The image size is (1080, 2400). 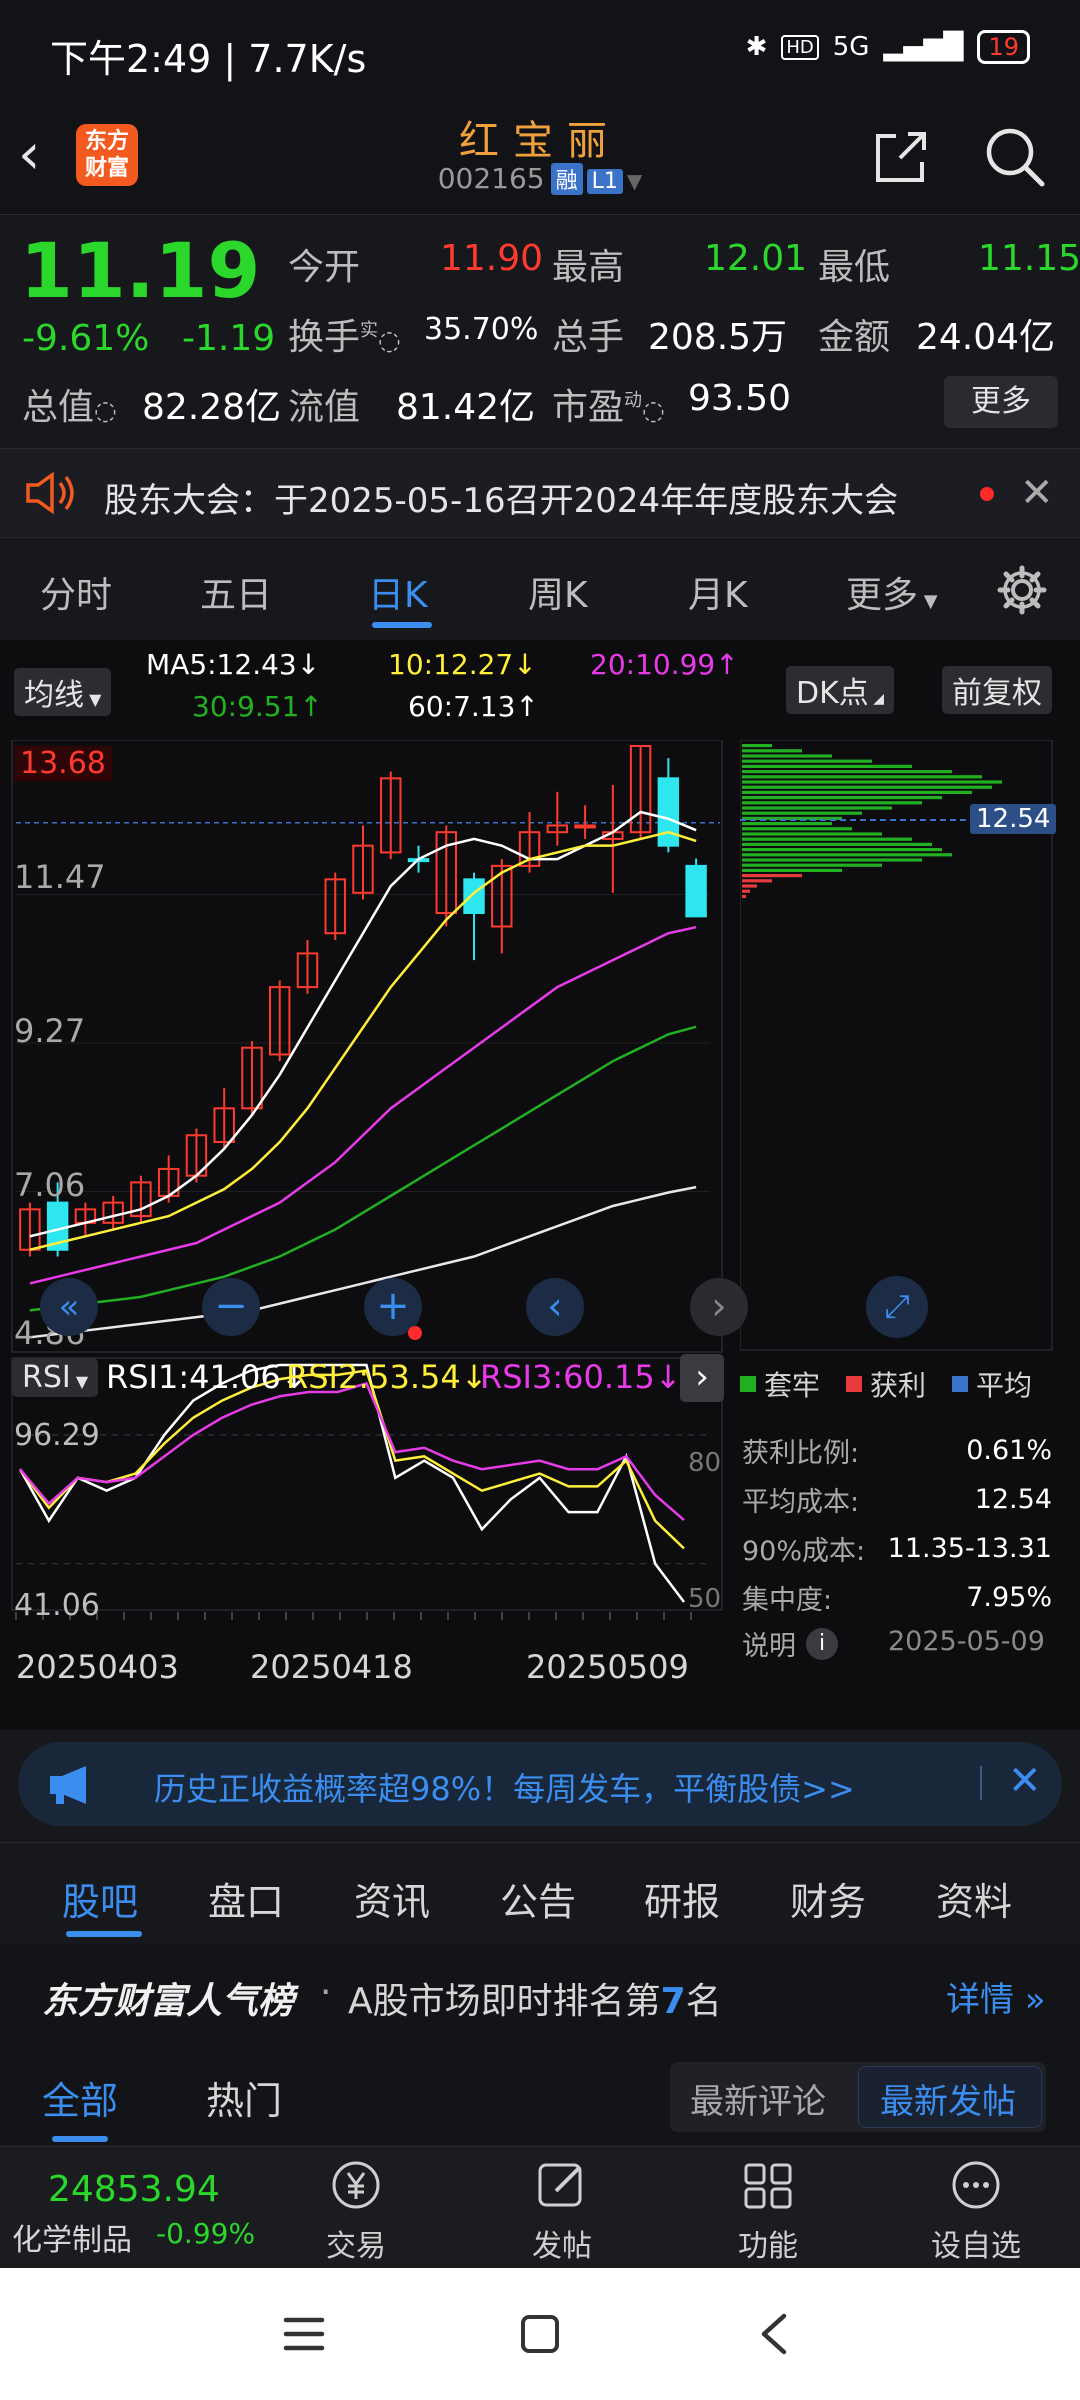 I want to click on step-left-icon: ‹, so click(x=555, y=1307).